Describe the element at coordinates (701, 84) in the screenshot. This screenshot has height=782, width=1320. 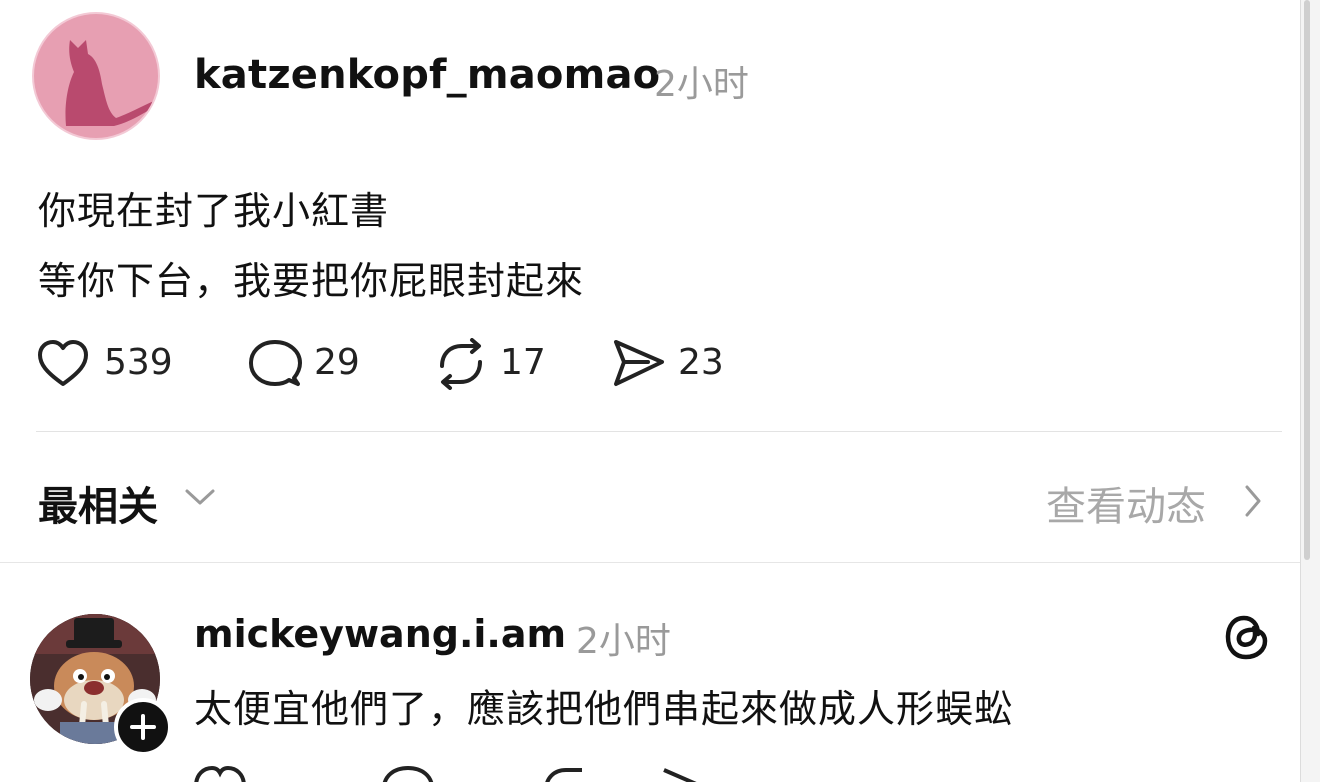
I see `post-timestamp: 2小时` at that location.